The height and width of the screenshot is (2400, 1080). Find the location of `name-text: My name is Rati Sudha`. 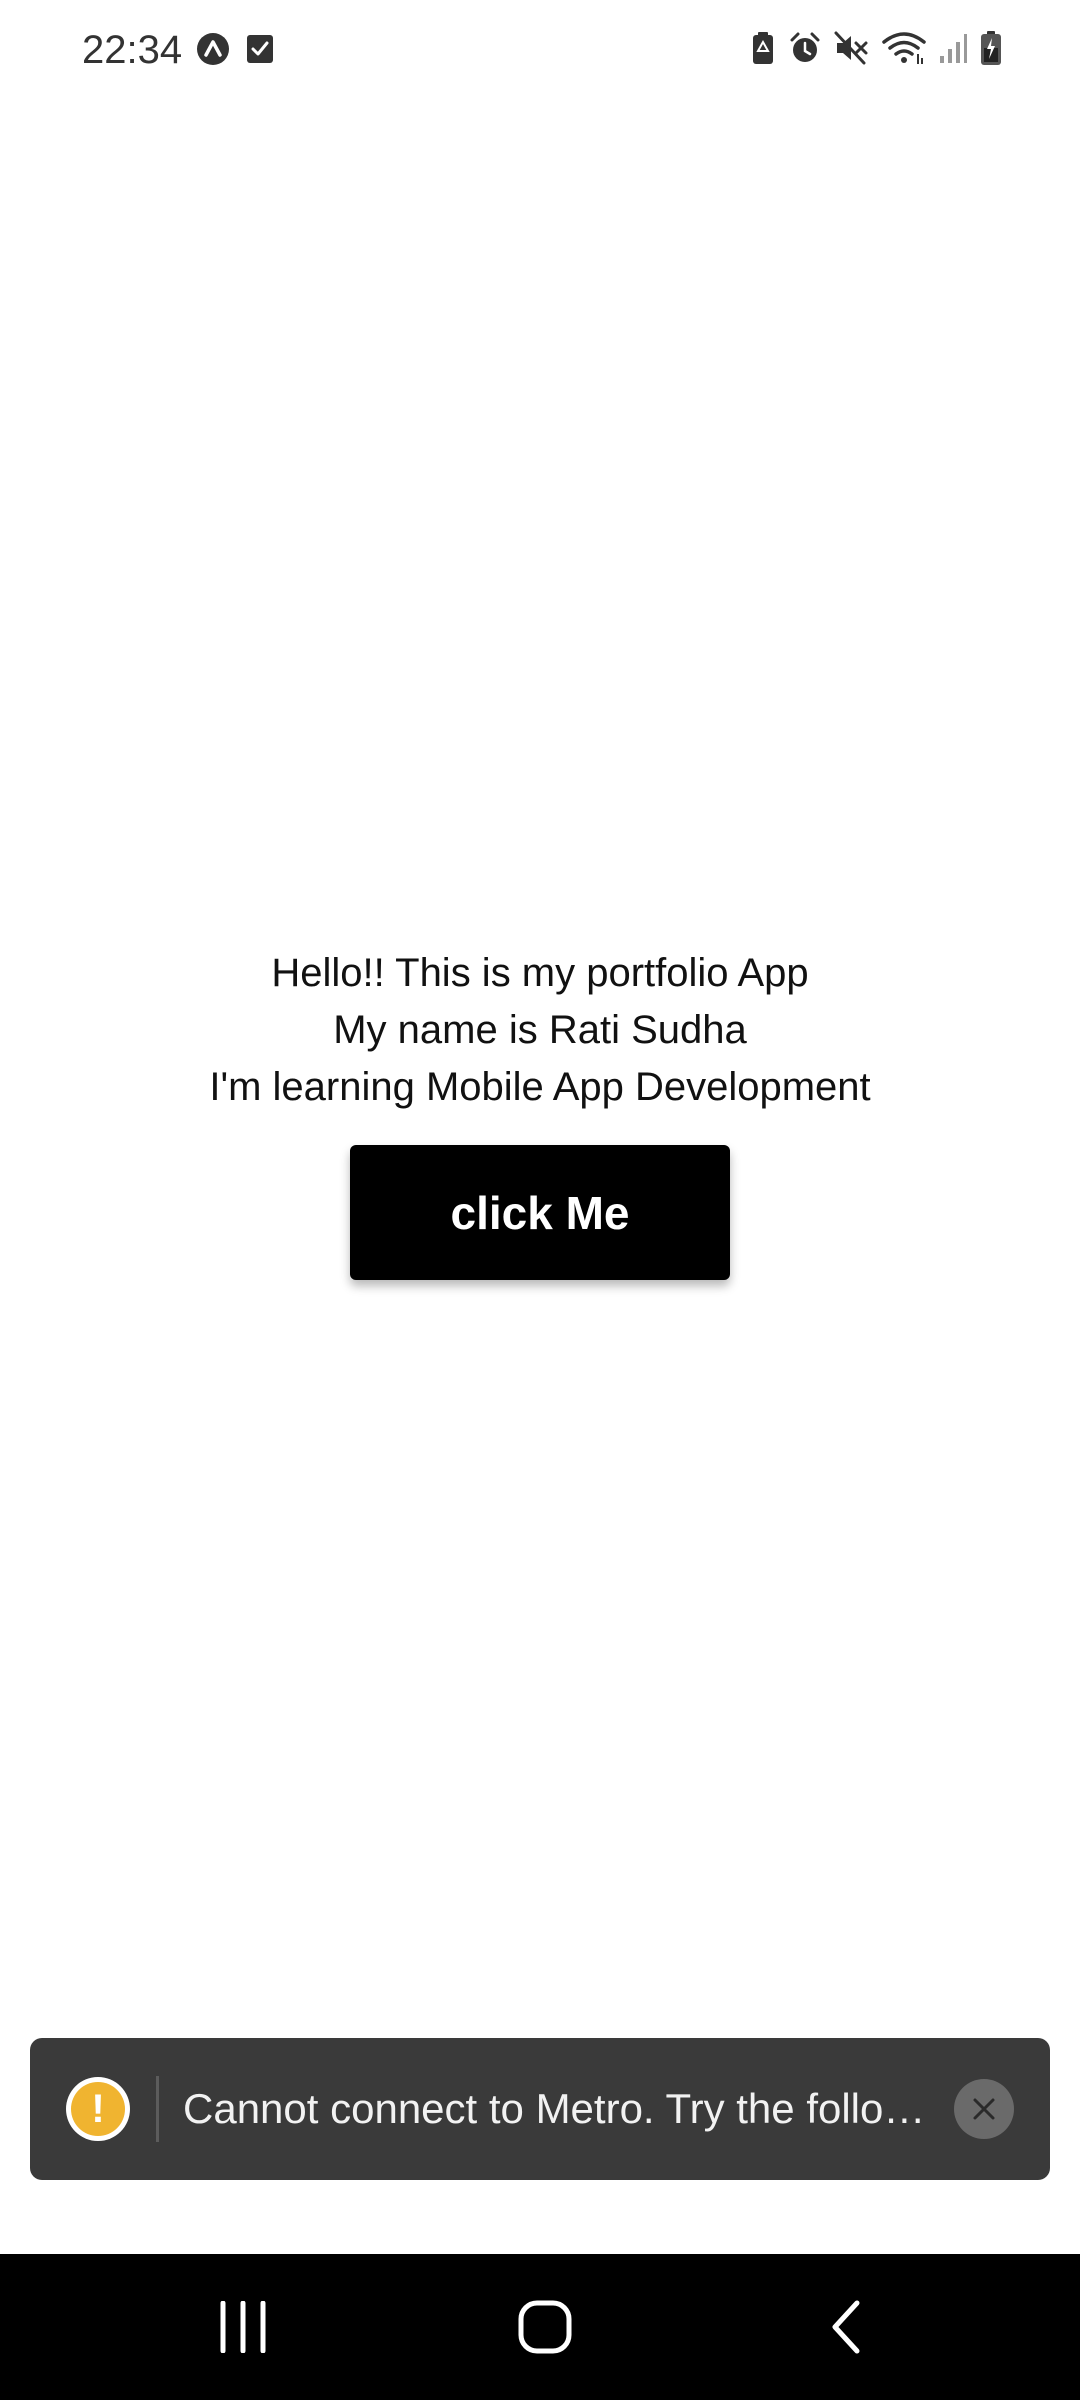

name-text: My name is Rati Sudha is located at coordinates (540, 1030).